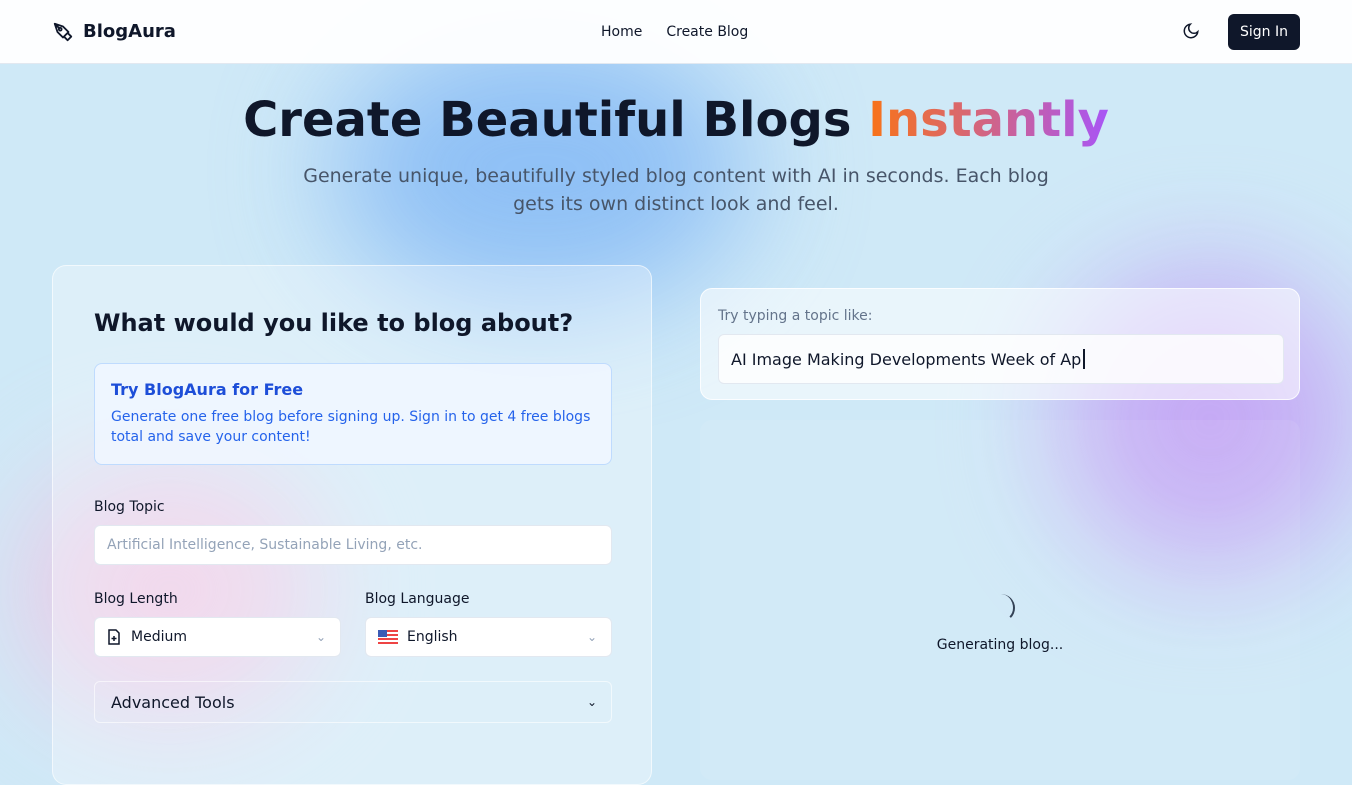  What do you see at coordinates (1084, 359) in the screenshot?
I see `text-cursor` at bounding box center [1084, 359].